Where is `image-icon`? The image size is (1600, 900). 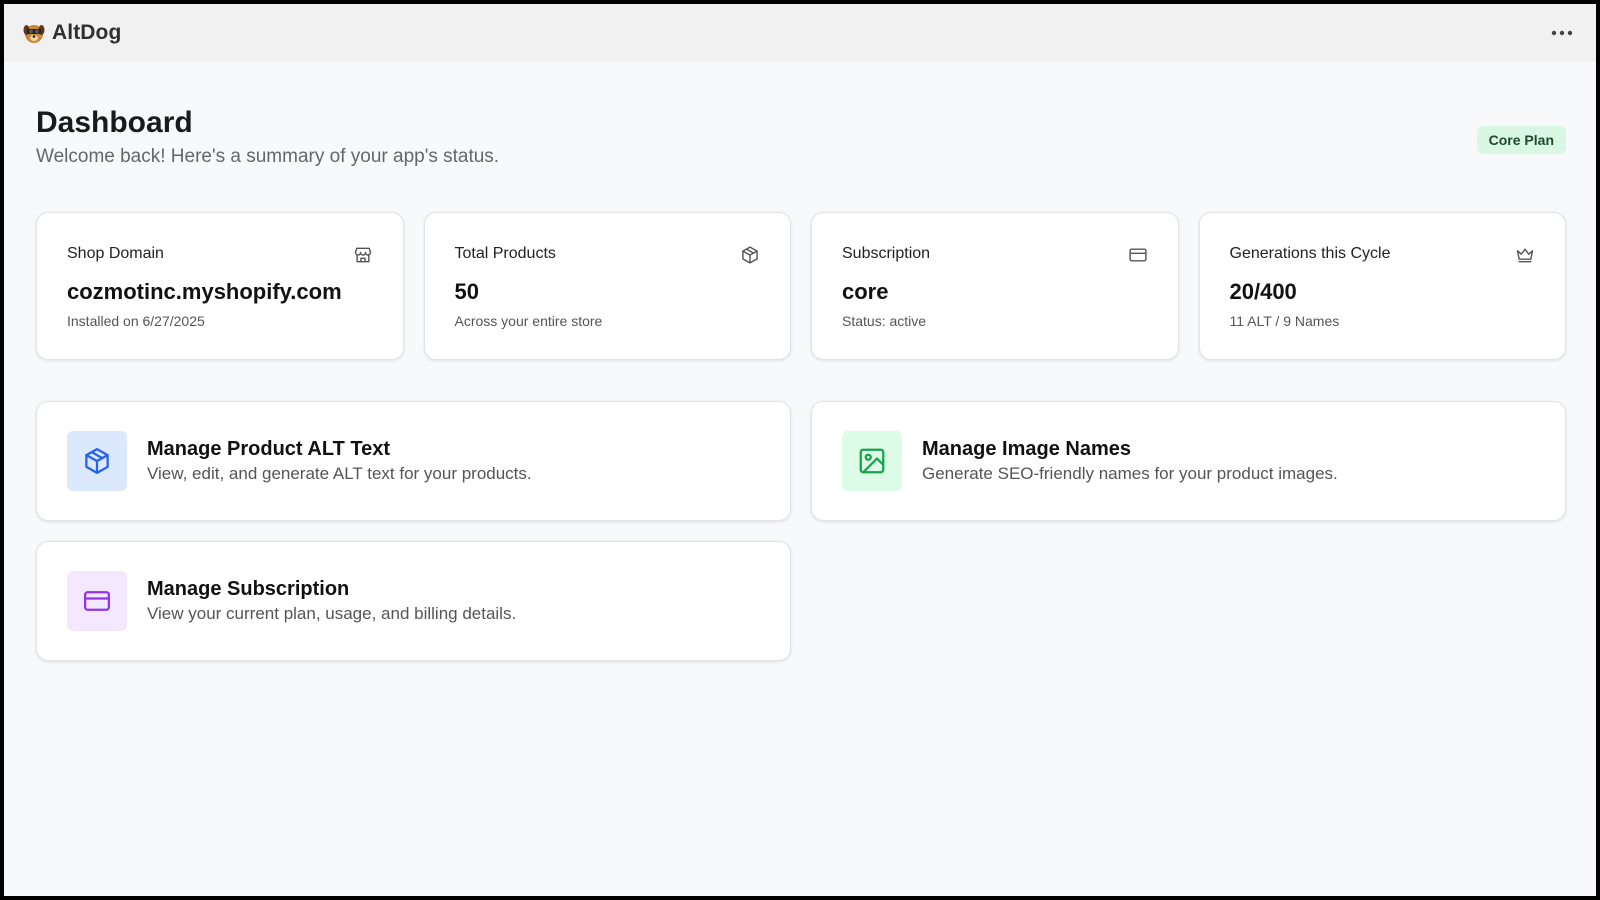 image-icon is located at coordinates (872, 461).